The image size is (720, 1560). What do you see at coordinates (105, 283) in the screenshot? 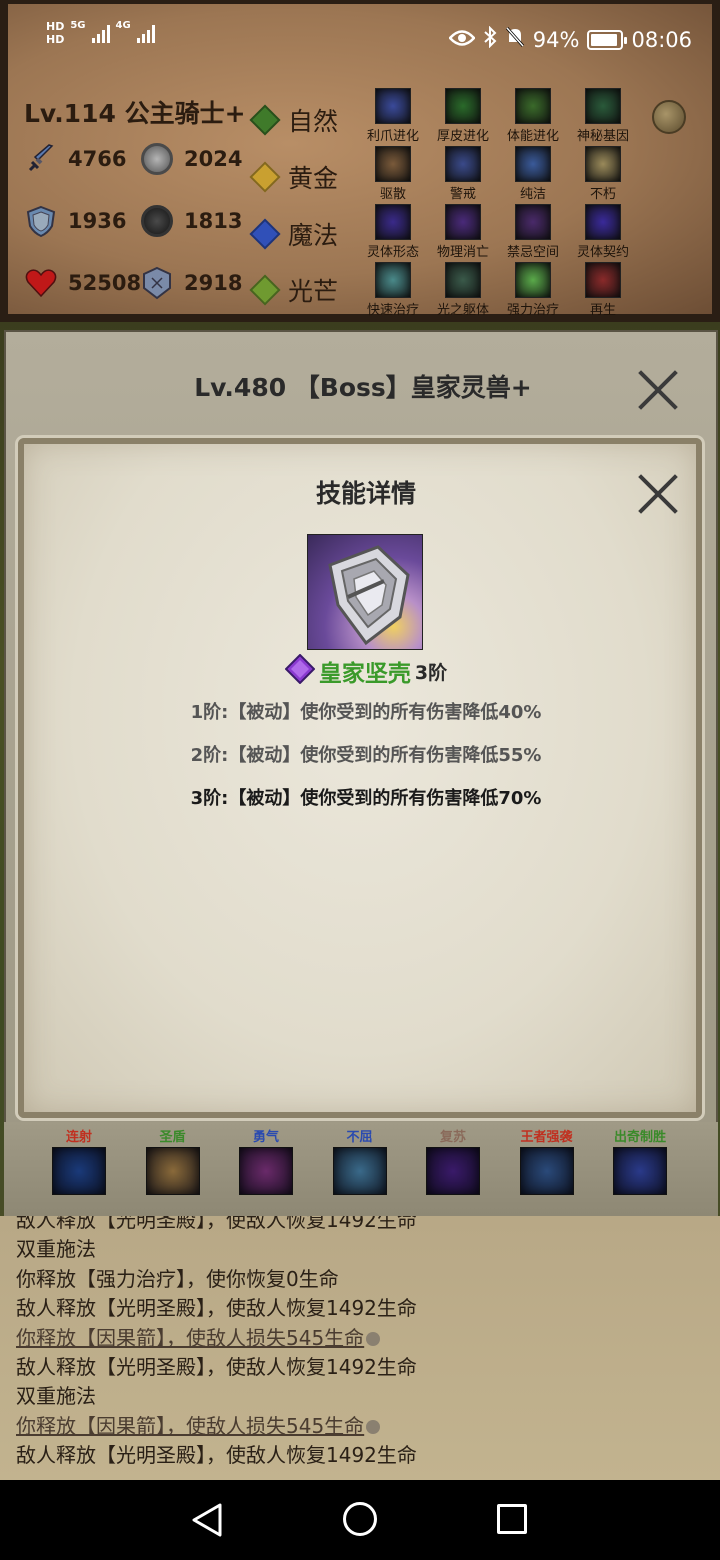
I see `hp-value: 52508` at bounding box center [105, 283].